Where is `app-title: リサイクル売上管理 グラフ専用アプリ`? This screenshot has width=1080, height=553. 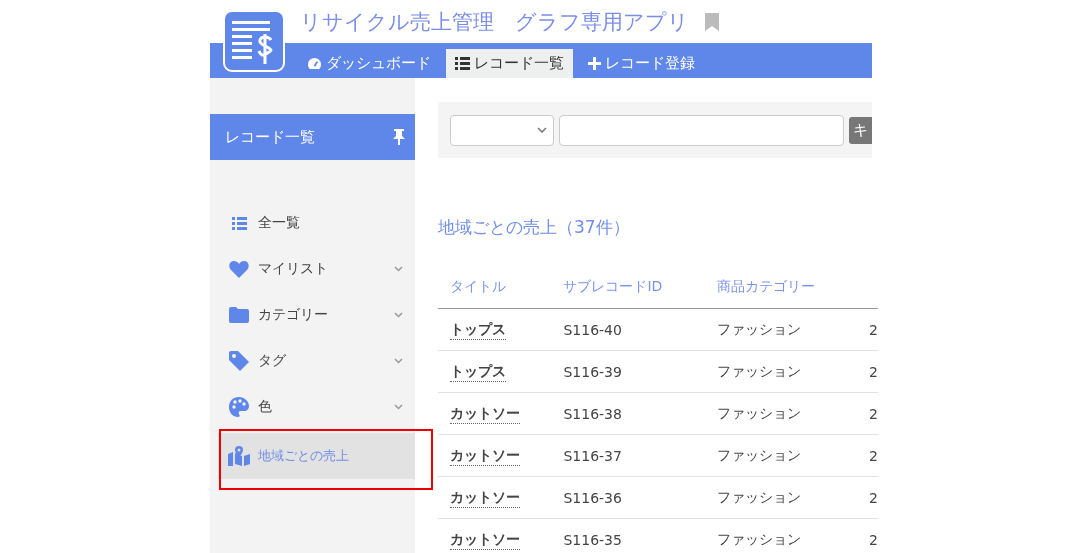 app-title: リサイクル売上管理 グラフ専用アプリ is located at coordinates (494, 22).